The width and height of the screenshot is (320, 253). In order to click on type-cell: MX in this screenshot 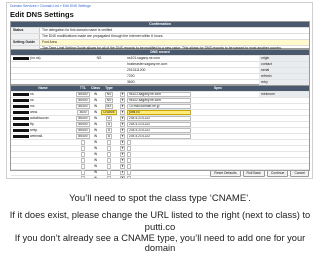, I will do `click(109, 106)`.